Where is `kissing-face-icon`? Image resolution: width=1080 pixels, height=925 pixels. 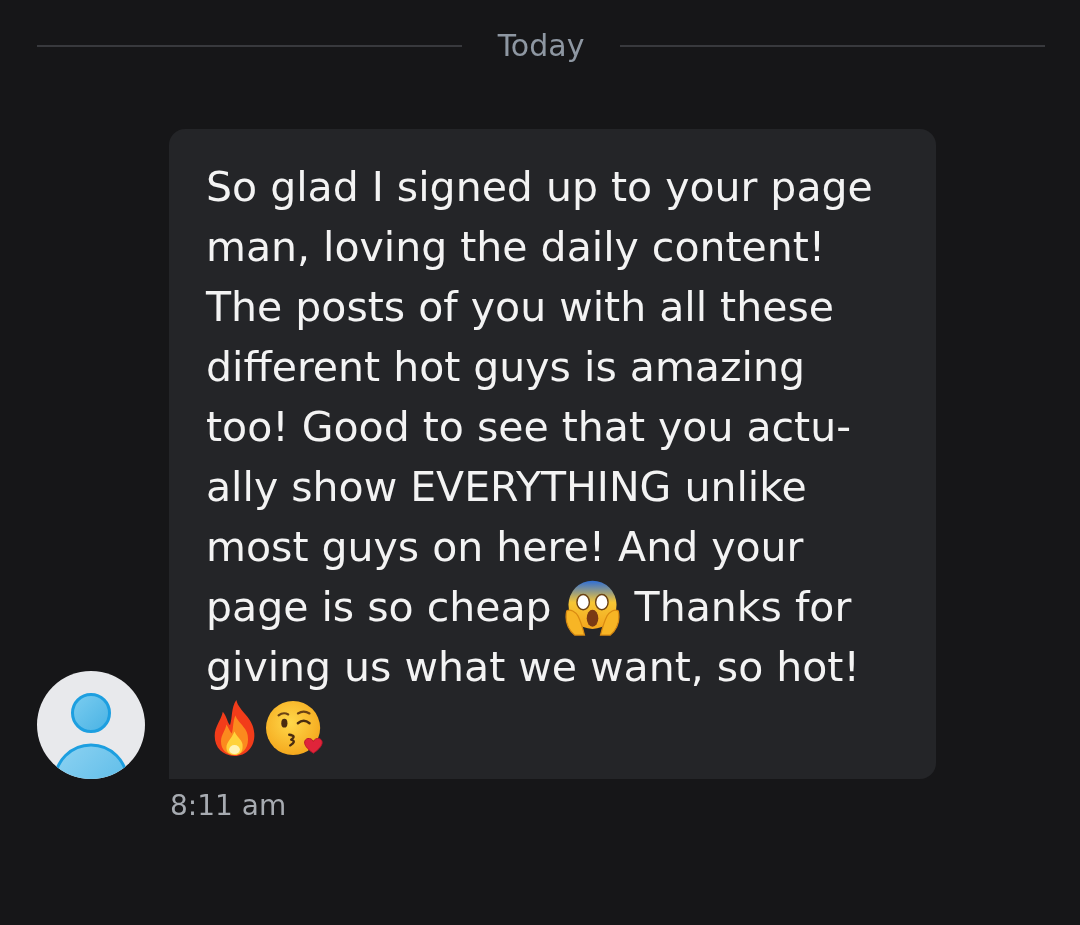 kissing-face-icon is located at coordinates (295, 728).